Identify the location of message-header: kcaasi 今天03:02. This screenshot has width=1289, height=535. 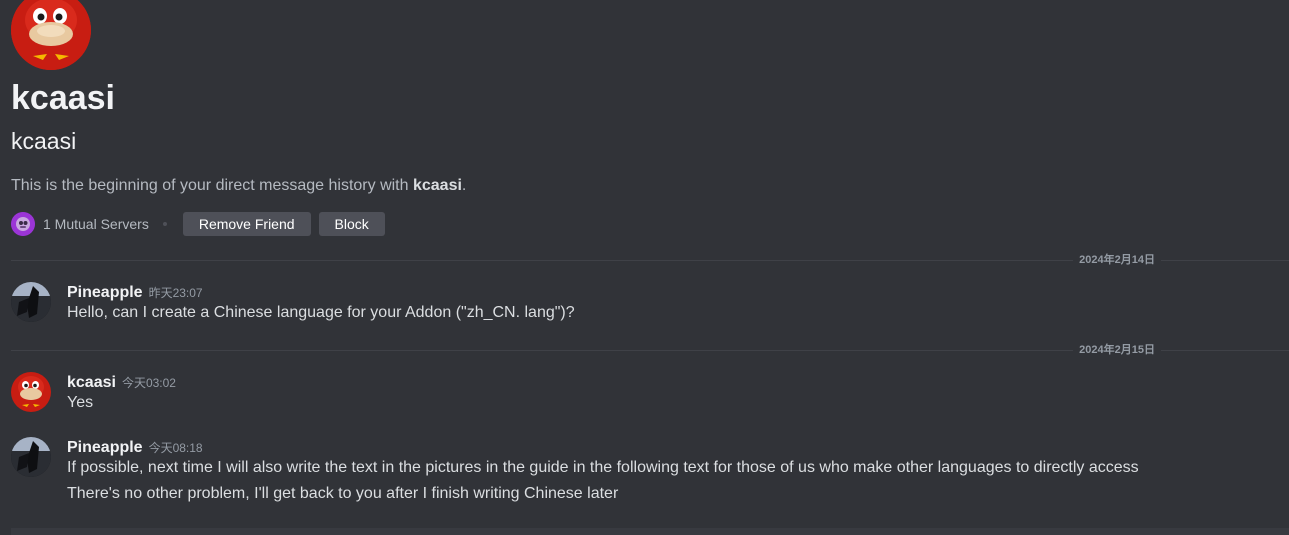
(121, 383).